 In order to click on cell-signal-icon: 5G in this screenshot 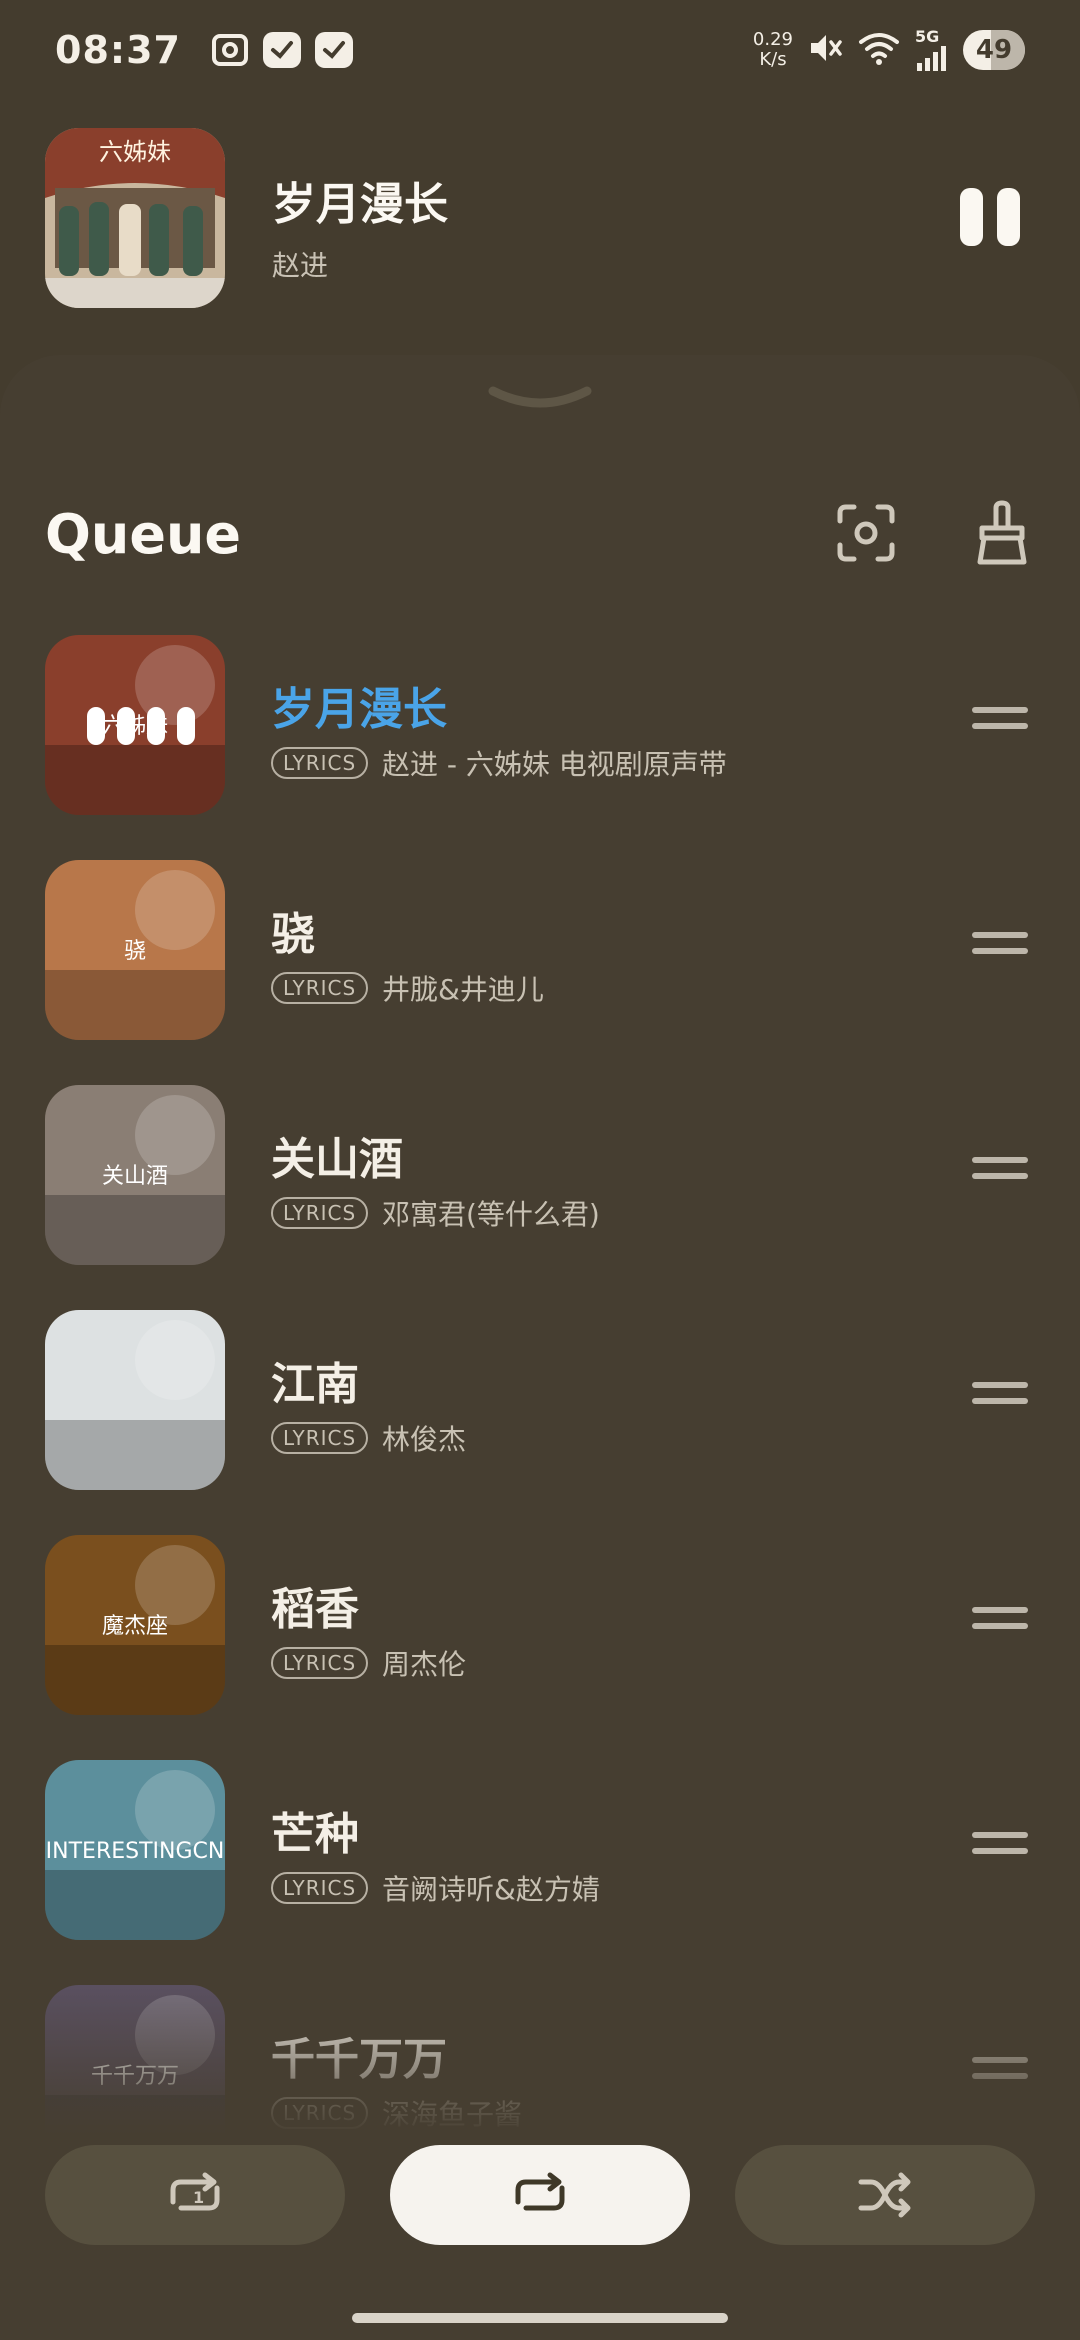, I will do `click(932, 50)`.